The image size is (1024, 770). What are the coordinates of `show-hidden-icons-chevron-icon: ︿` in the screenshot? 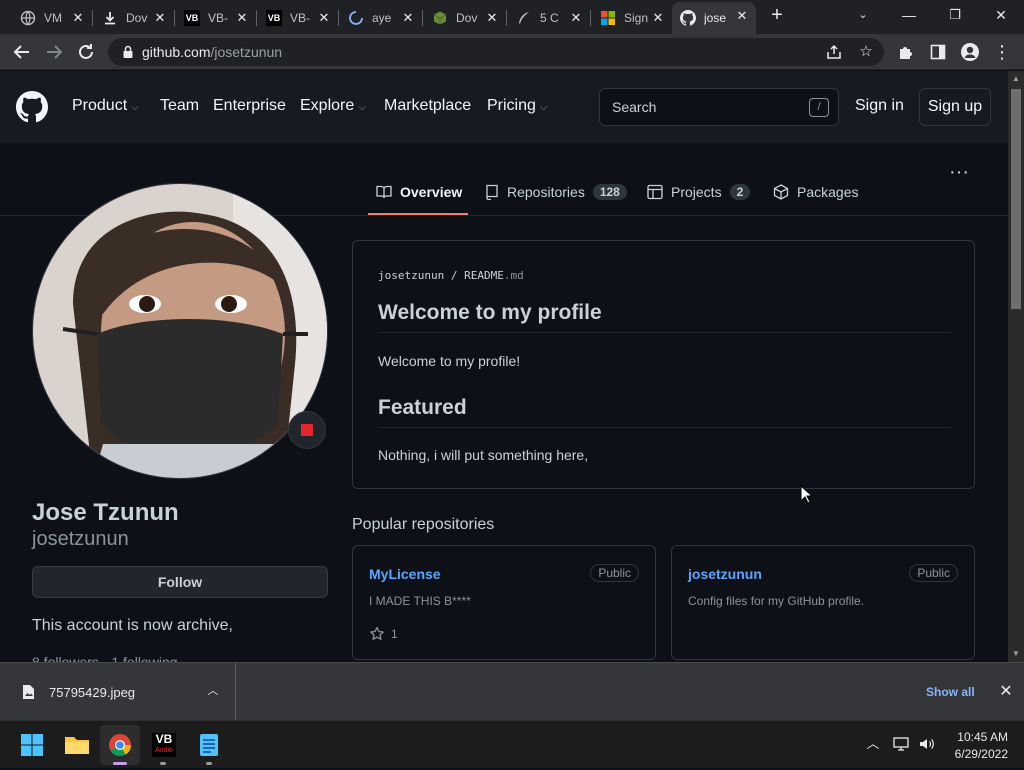 It's located at (873, 744).